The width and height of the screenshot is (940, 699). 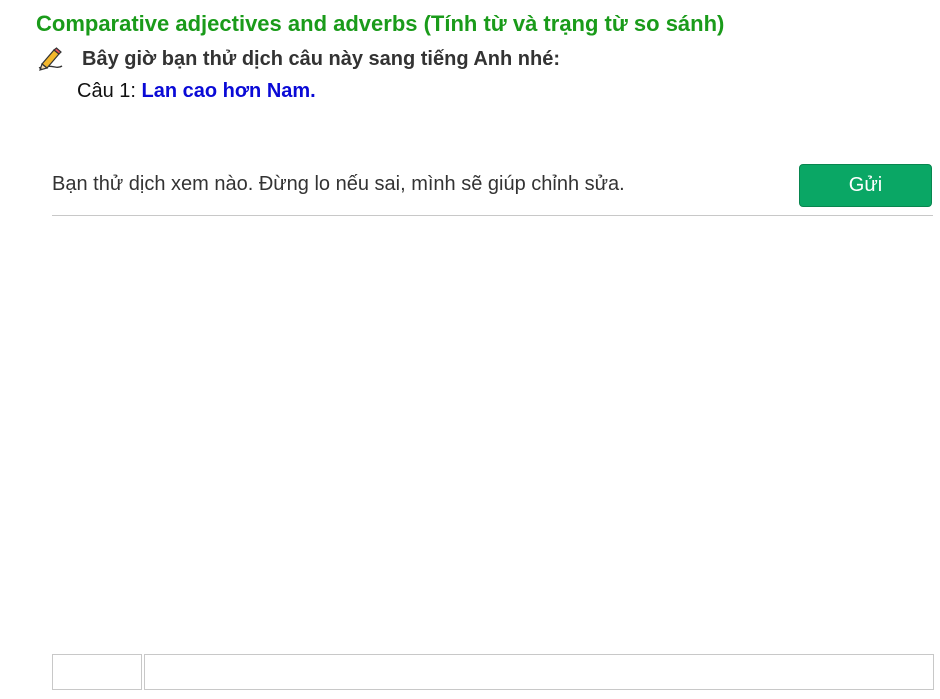 I want to click on send-button: Gửi, so click(x=865, y=185).